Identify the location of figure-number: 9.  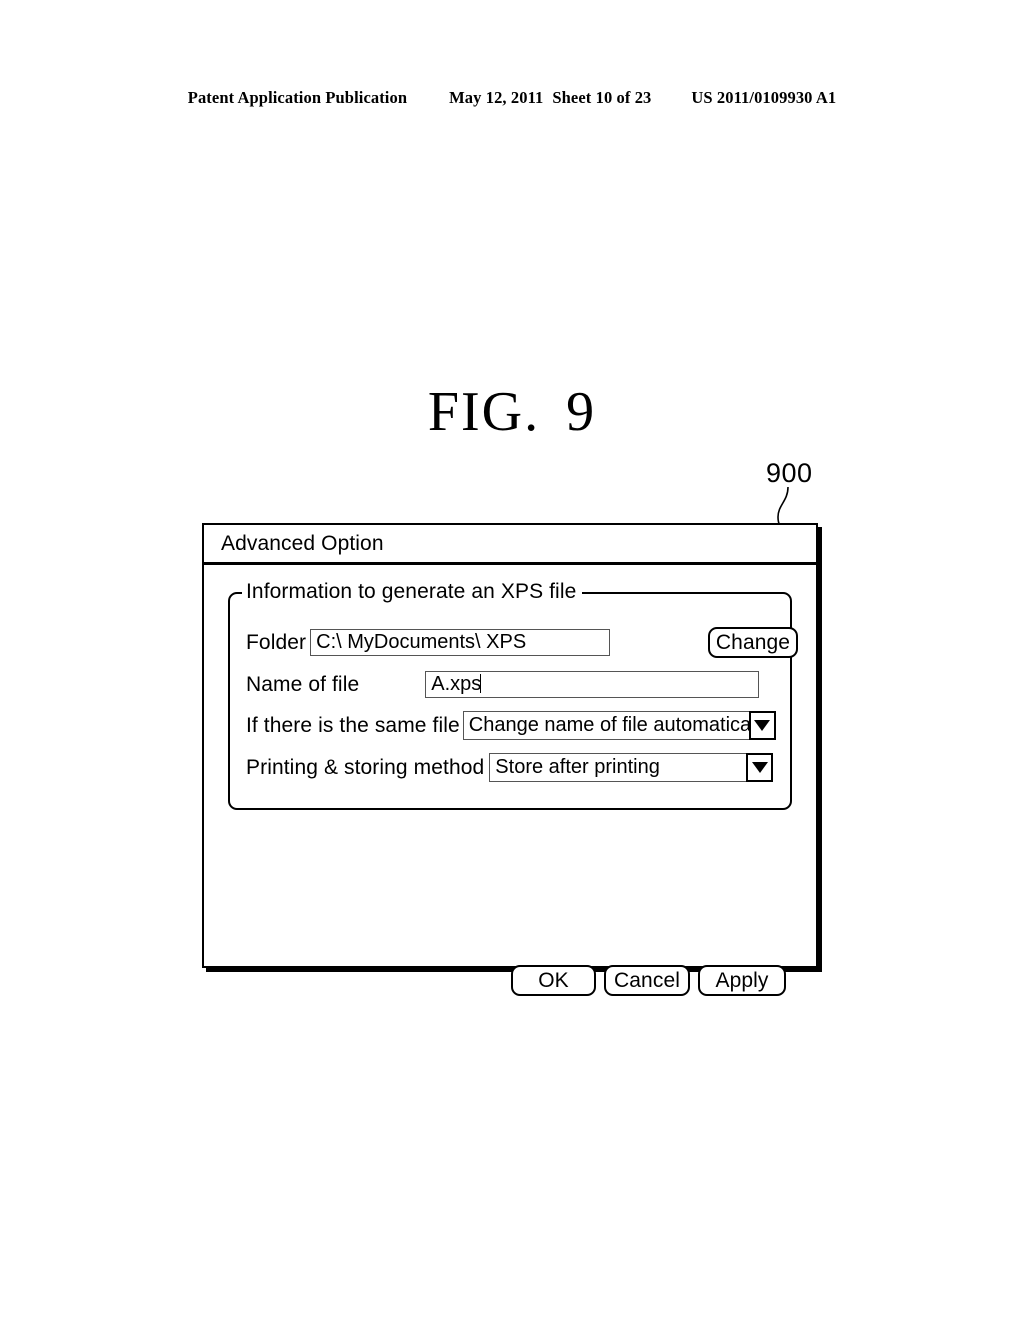
(581, 412).